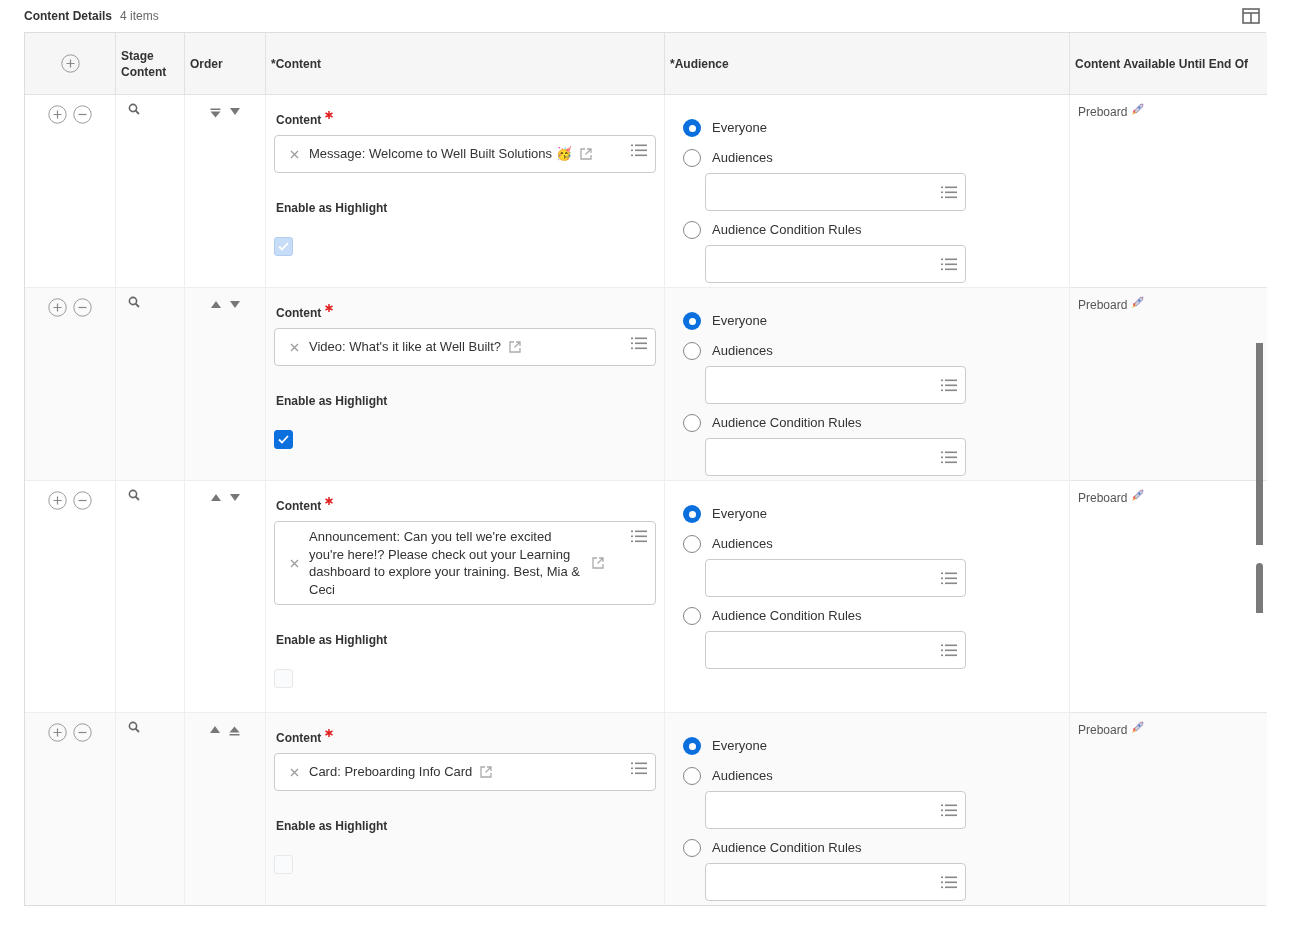 The height and width of the screenshot is (945, 1292). What do you see at coordinates (139, 16) in the screenshot?
I see `item-count: 4 items` at bounding box center [139, 16].